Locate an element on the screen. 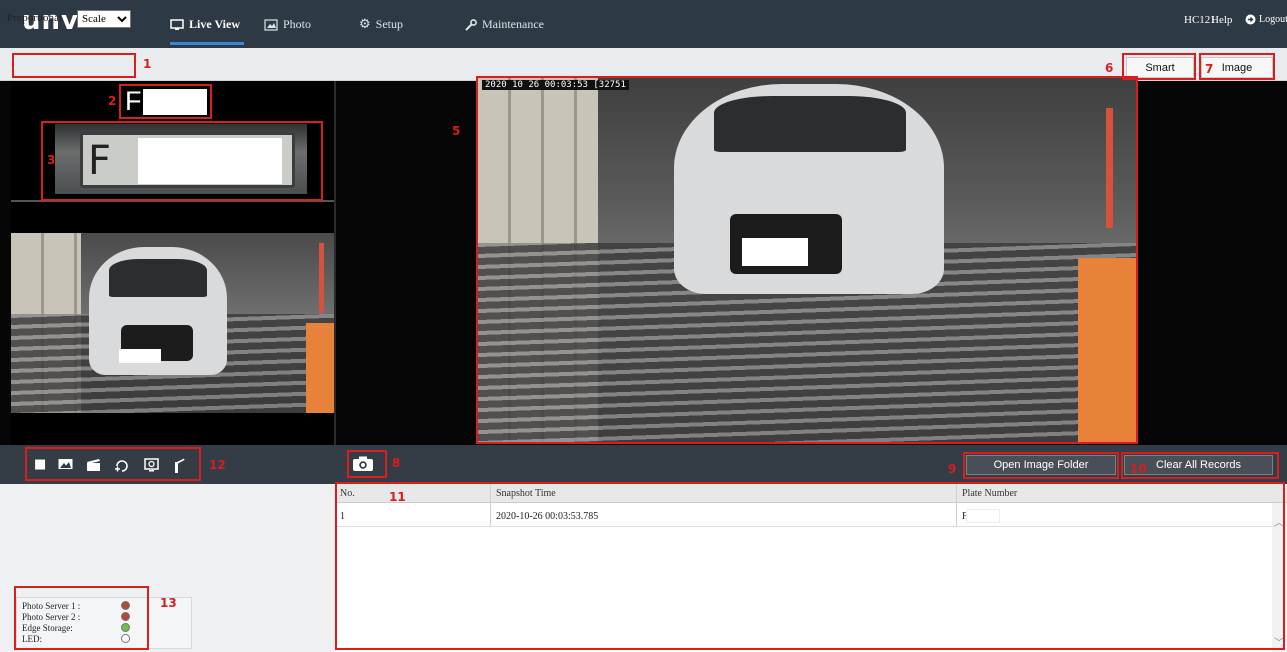  annotation-number-9: 9 is located at coordinates (952, 469).